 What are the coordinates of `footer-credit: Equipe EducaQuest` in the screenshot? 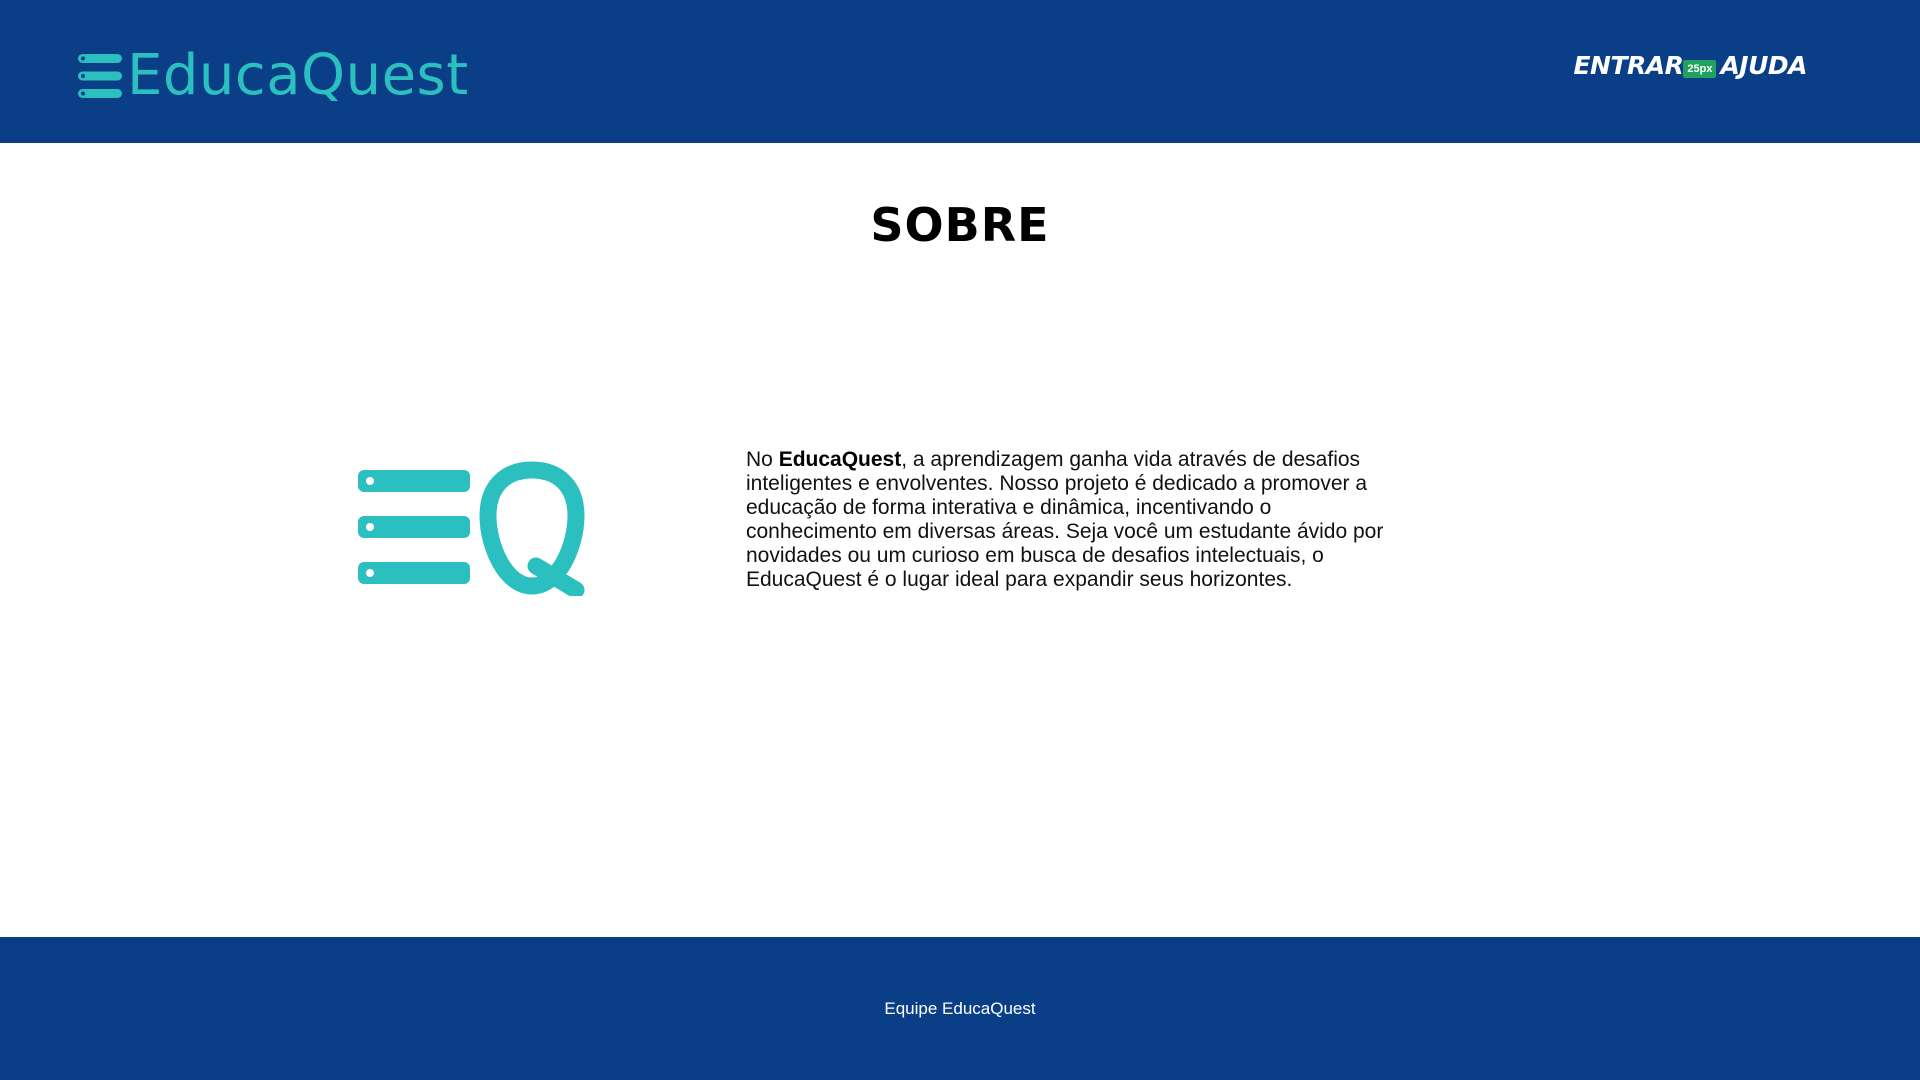 It's located at (960, 1008).